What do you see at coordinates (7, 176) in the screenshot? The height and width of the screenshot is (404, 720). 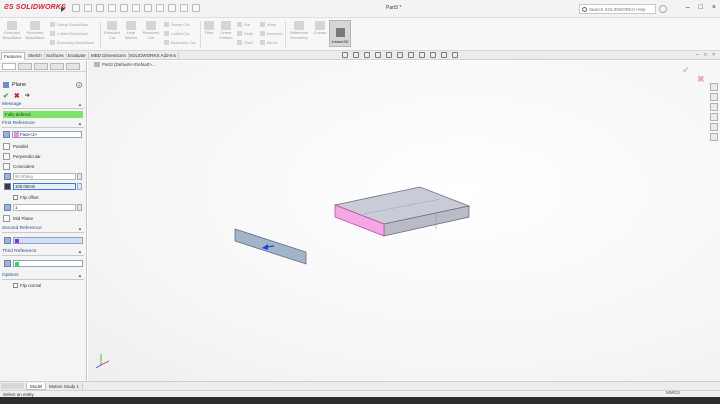 I see `angle-icon` at bounding box center [7, 176].